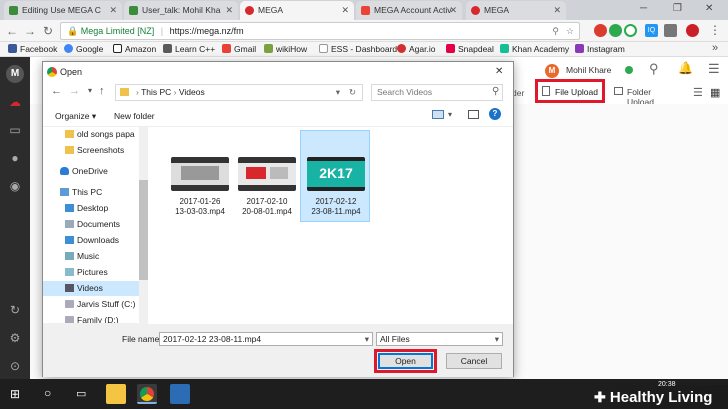 The image size is (728, 410). I want to click on file-item: 2017-02-10 20-08-01.mp4, so click(267, 176).